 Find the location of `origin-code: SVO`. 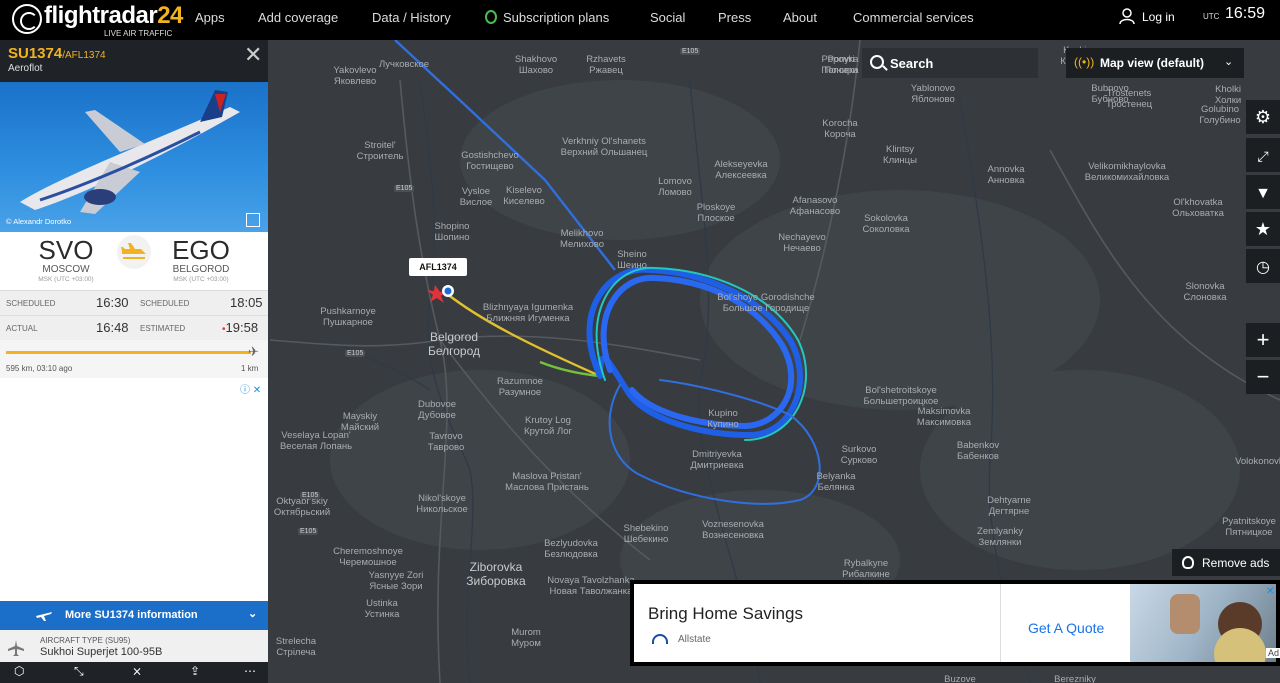

origin-code: SVO is located at coordinates (66, 250).